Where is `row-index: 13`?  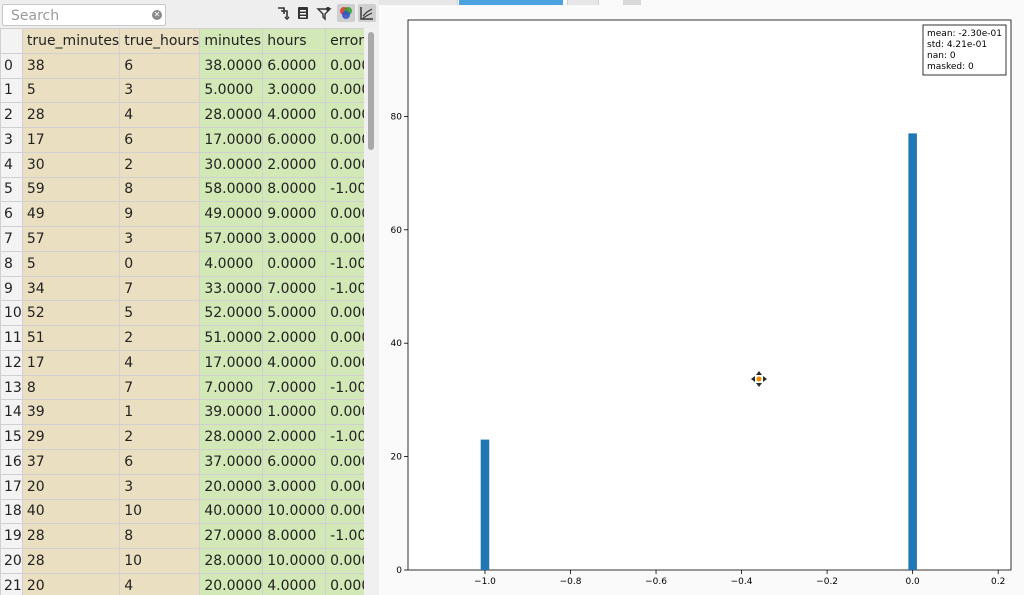
row-index: 13 is located at coordinates (11, 387).